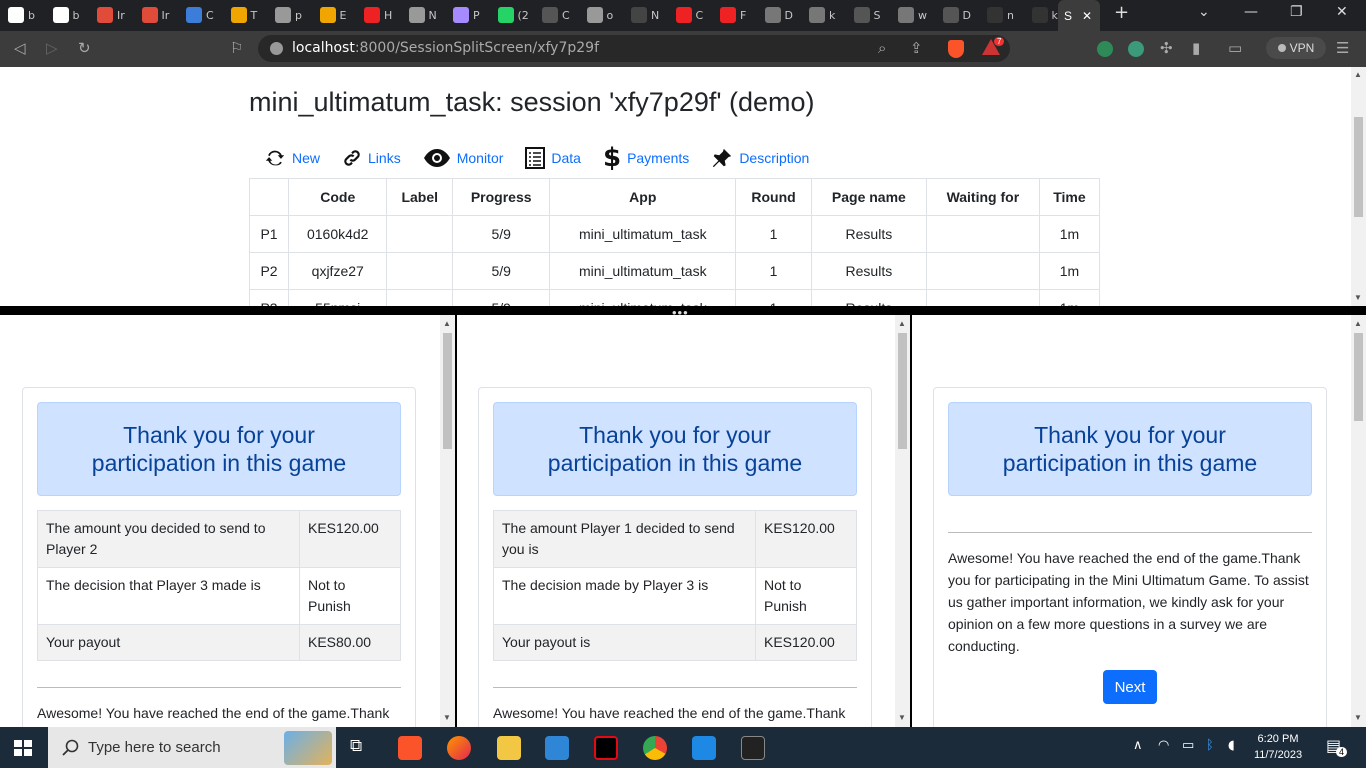  Describe the element at coordinates (912, 15) in the screenshot. I see `browser-tab: w` at that location.